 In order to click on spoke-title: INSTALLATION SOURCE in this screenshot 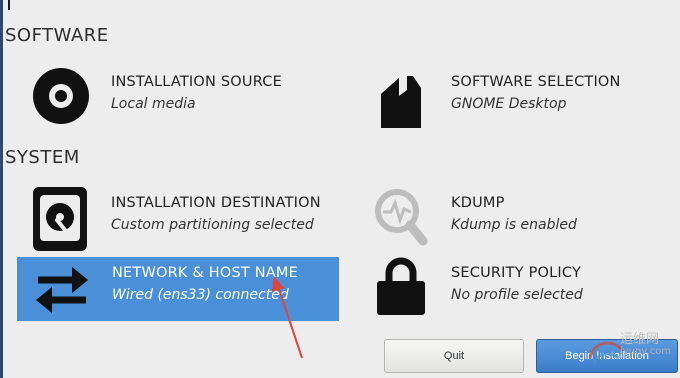, I will do `click(196, 82)`.